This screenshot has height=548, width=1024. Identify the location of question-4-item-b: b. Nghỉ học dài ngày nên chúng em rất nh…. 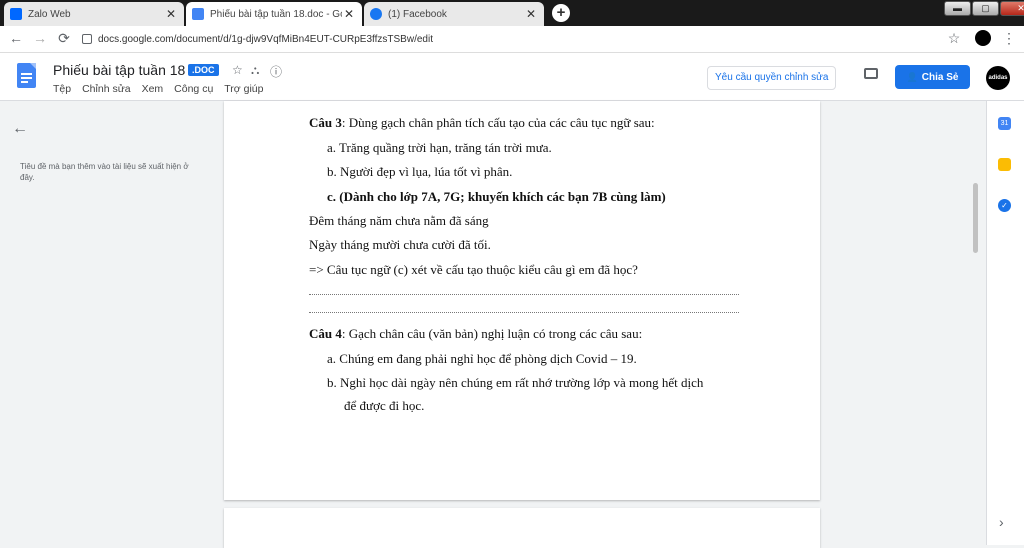
(515, 382).